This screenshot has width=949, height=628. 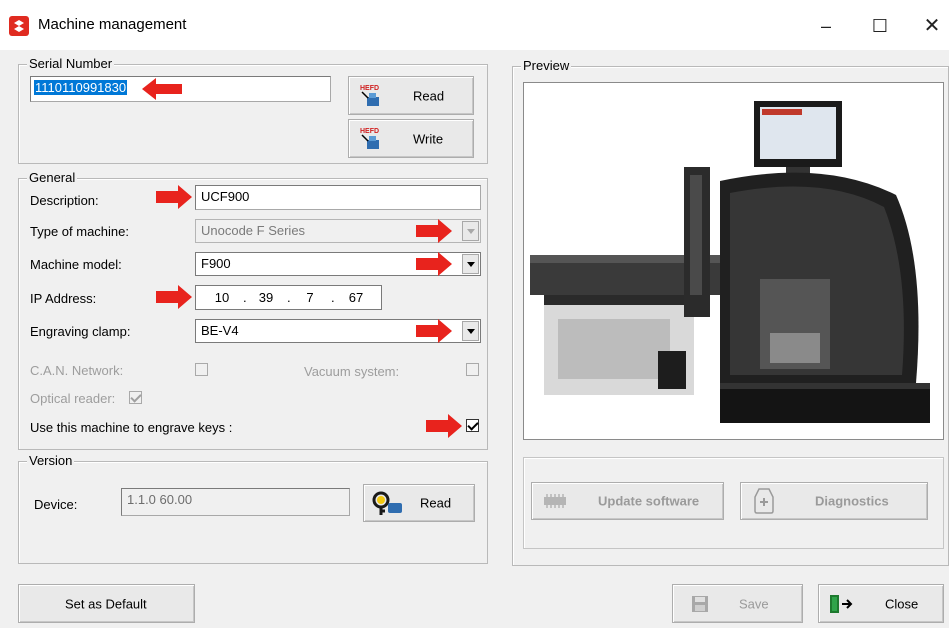 I want to click on app-logo-icon, so click(x=19, y=26).